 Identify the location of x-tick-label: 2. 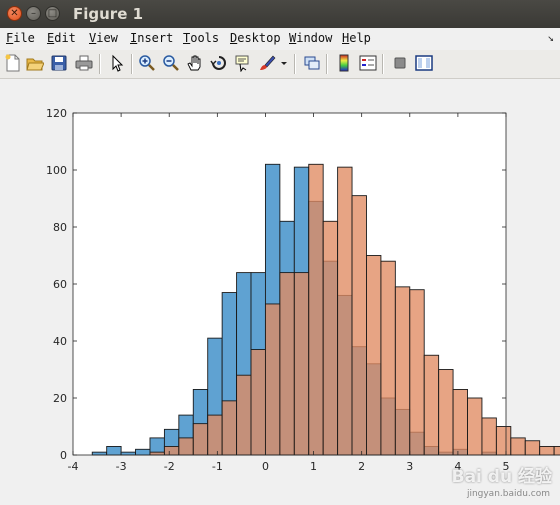
(361, 466).